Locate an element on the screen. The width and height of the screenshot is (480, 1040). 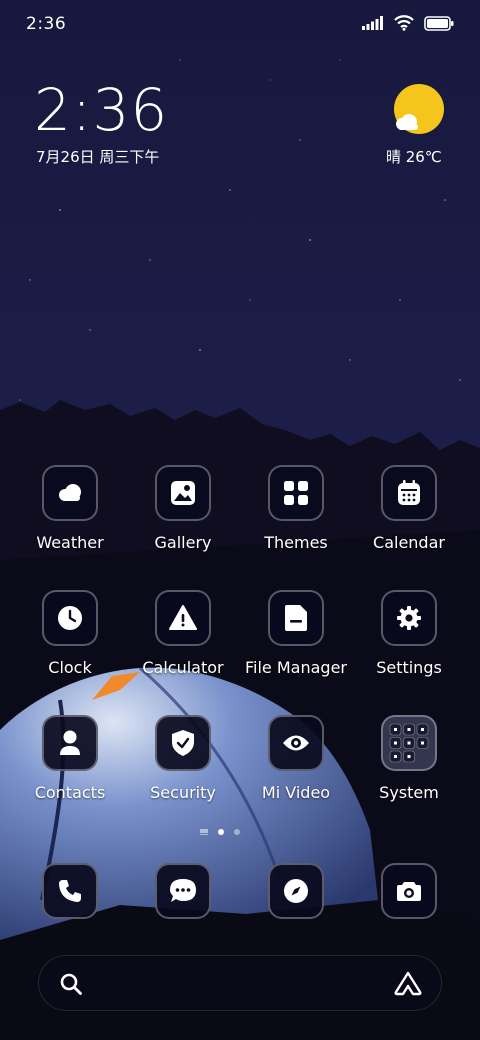
app-calendar: Calendar is located at coordinates (409, 508).